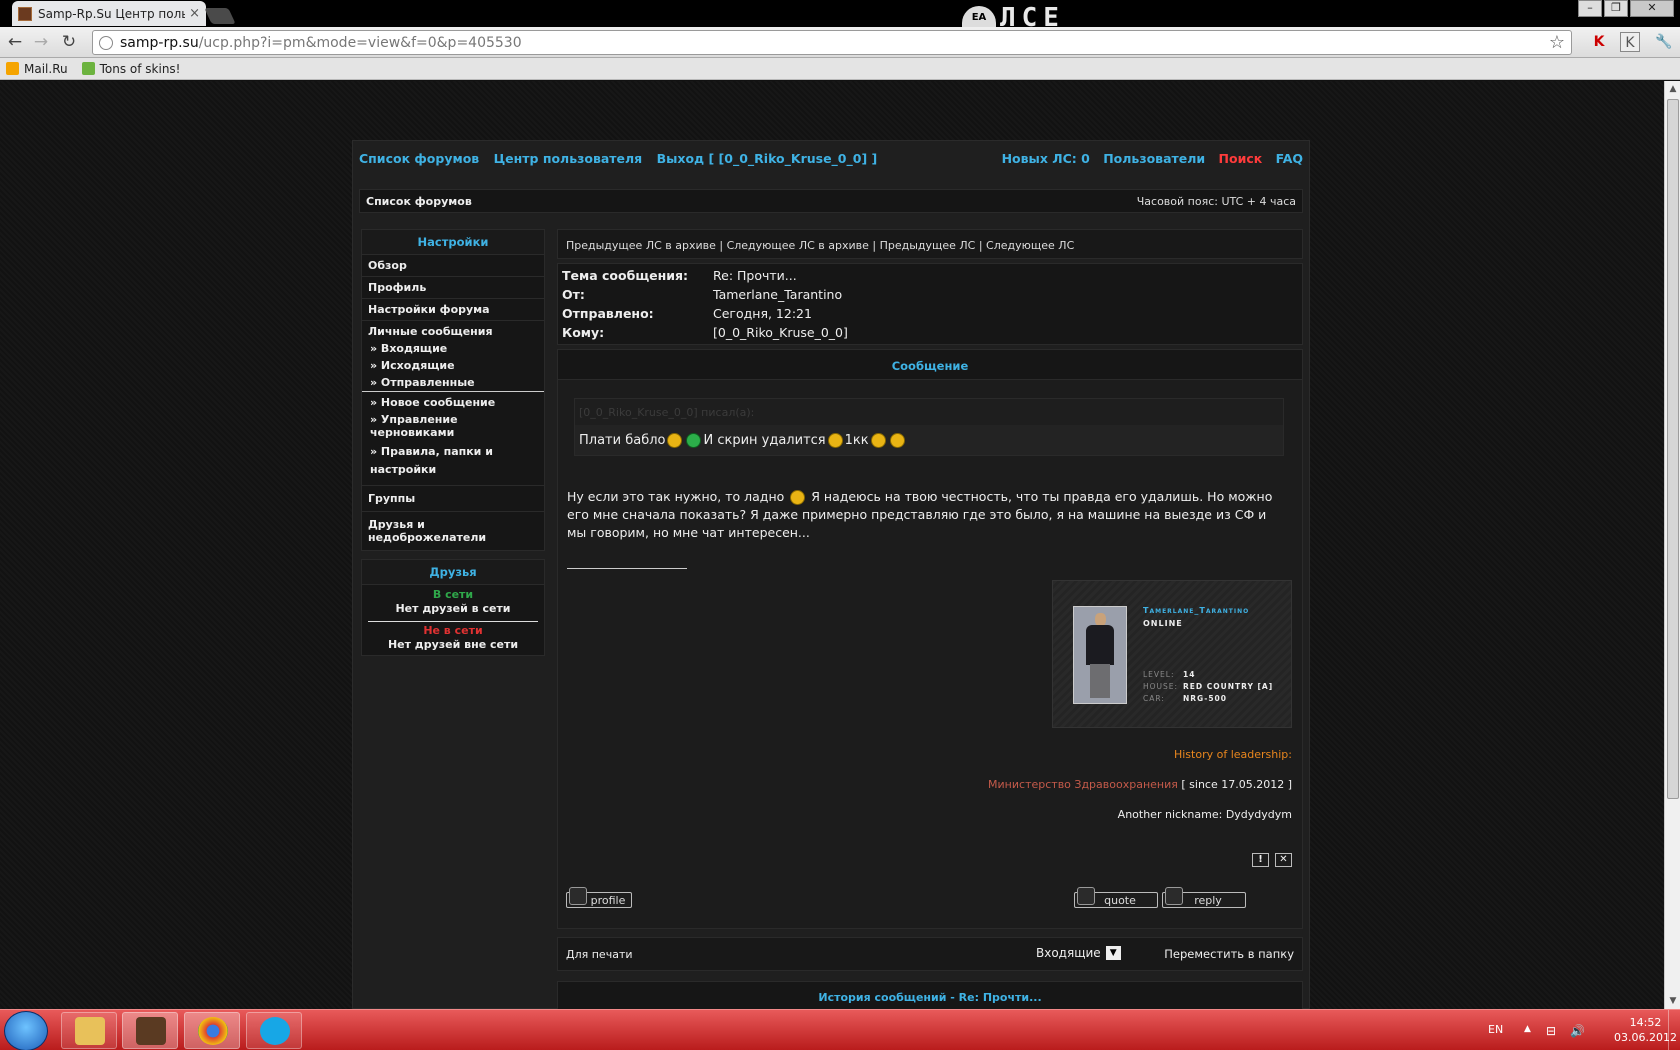  Describe the element at coordinates (835, 440) in the screenshot. I see `smile-icon` at that location.